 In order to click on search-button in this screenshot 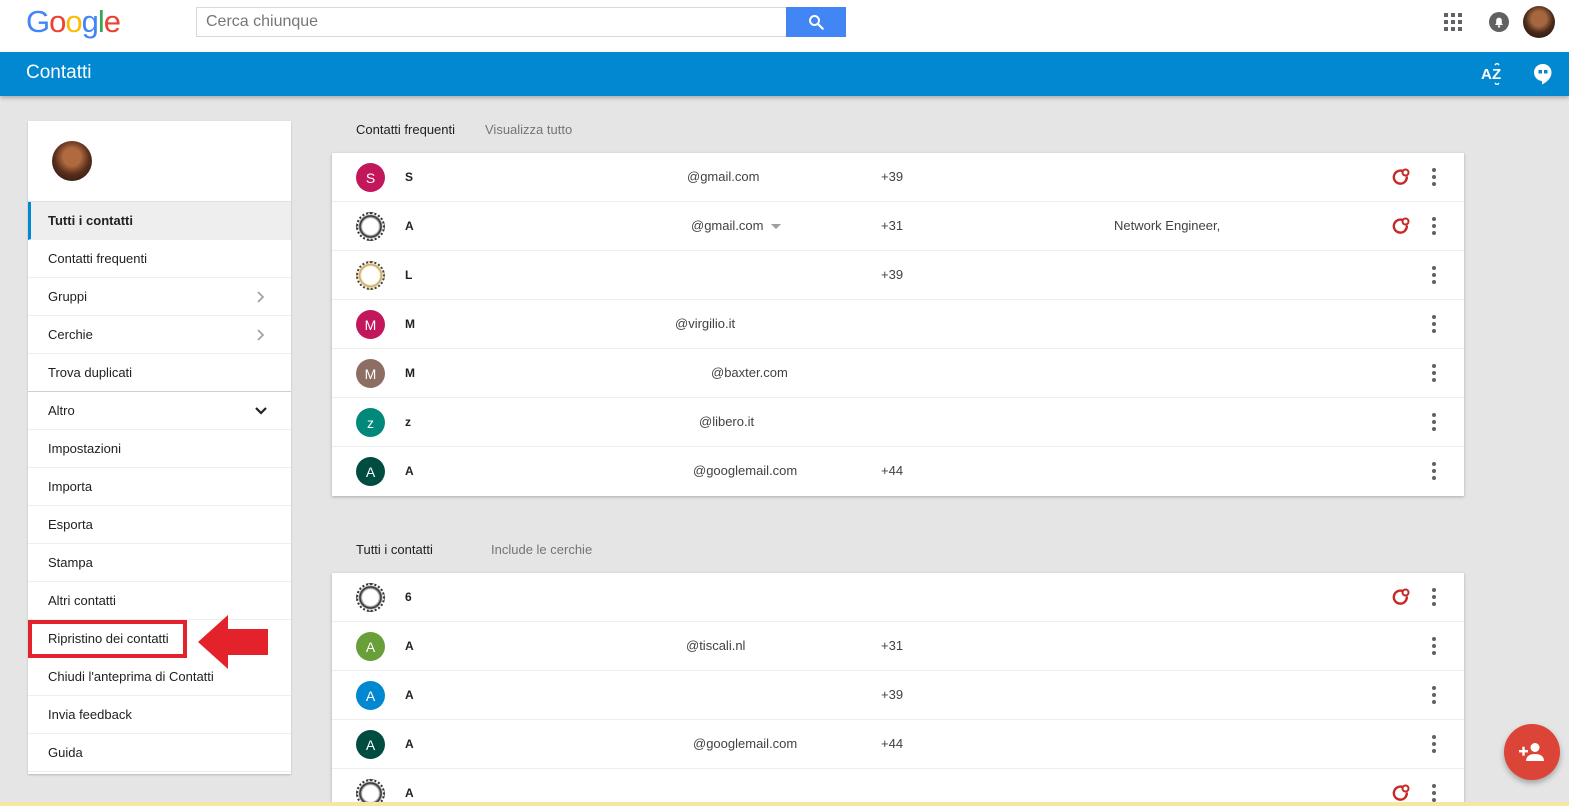, I will do `click(816, 22)`.